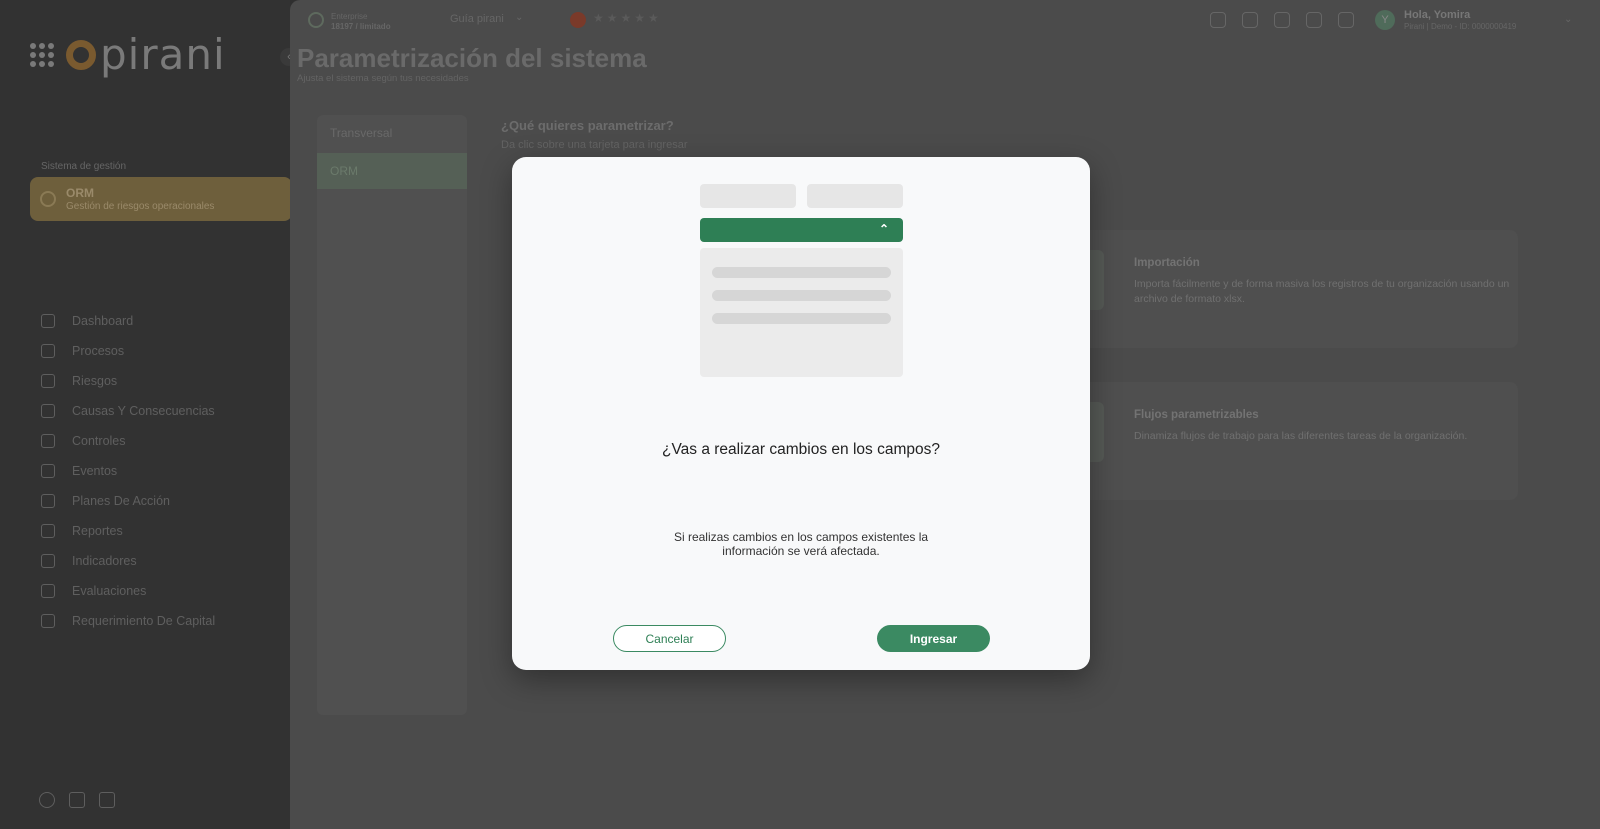 The height and width of the screenshot is (829, 1600). Describe the element at coordinates (42, 55) in the screenshot. I see `apps-grid-icon` at that location.